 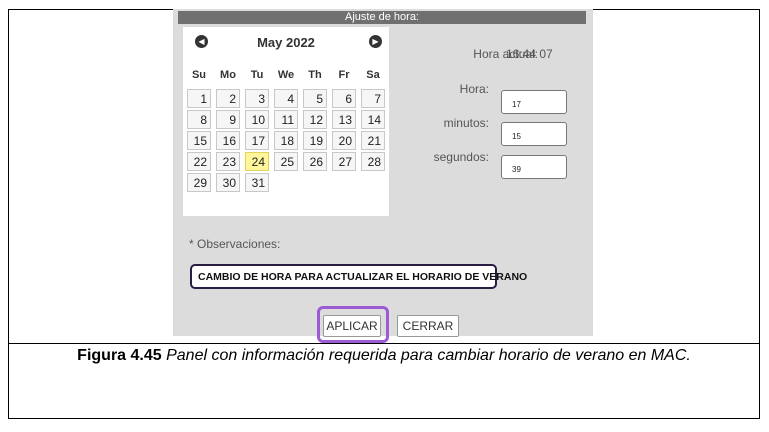 What do you see at coordinates (257, 140) in the screenshot?
I see `calendar-day: 17` at bounding box center [257, 140].